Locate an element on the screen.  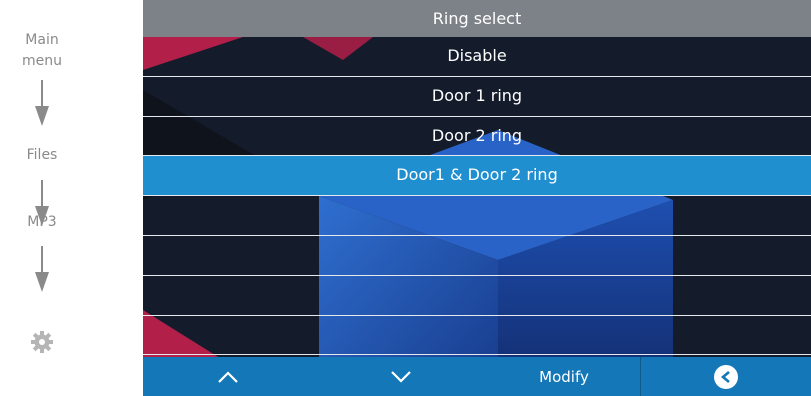
scroll-down-button is located at coordinates (400, 376).